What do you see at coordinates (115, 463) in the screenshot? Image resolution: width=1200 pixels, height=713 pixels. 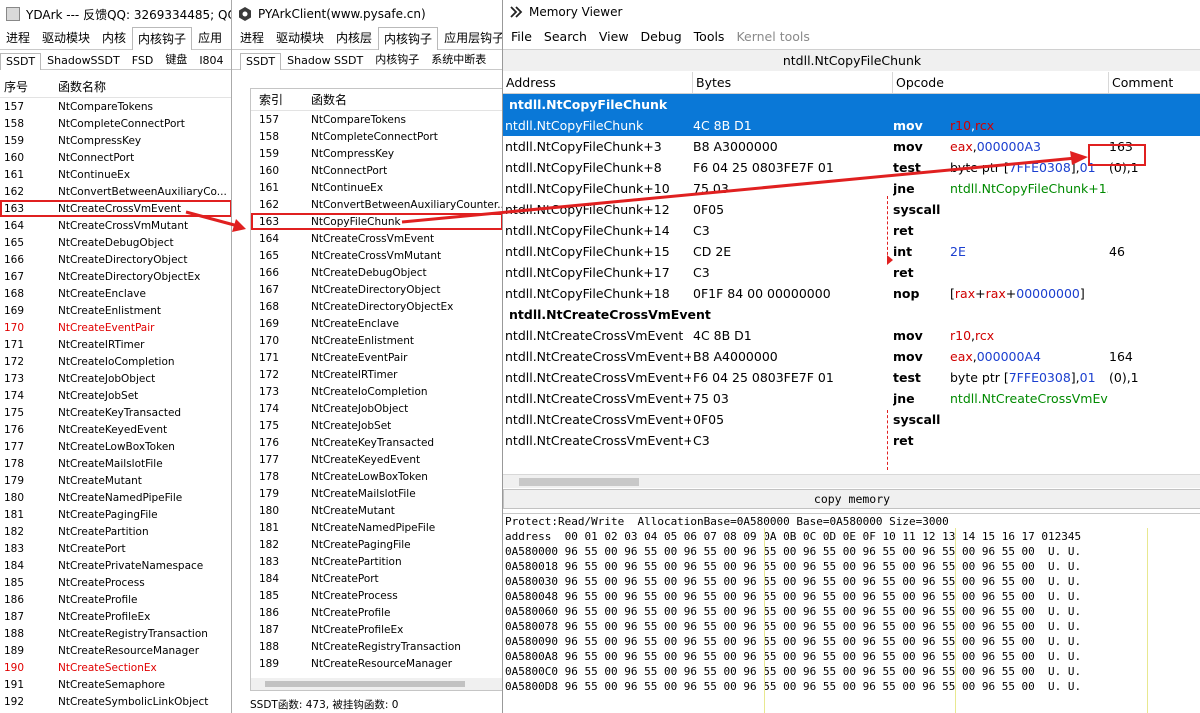 I see `table-row: 178 NtCreateMailslotFile` at bounding box center [115, 463].